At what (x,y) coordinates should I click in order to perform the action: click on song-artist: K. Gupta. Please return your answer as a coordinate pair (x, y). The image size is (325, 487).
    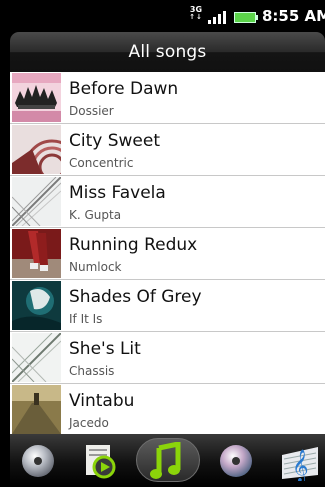
    Looking at the image, I should click on (95, 215).